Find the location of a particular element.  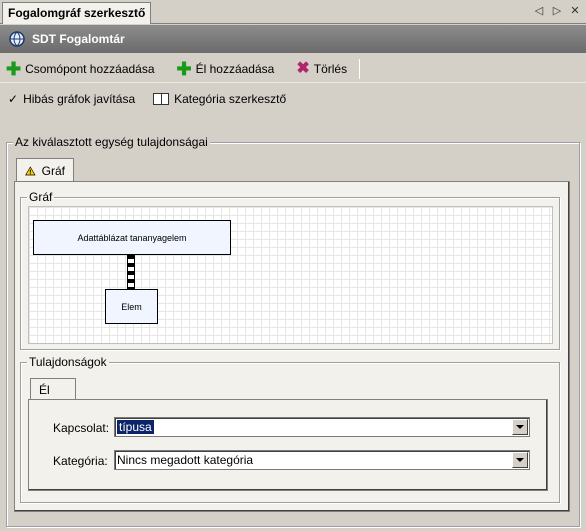

scroll-right-icon: ▷ is located at coordinates (557, 10).